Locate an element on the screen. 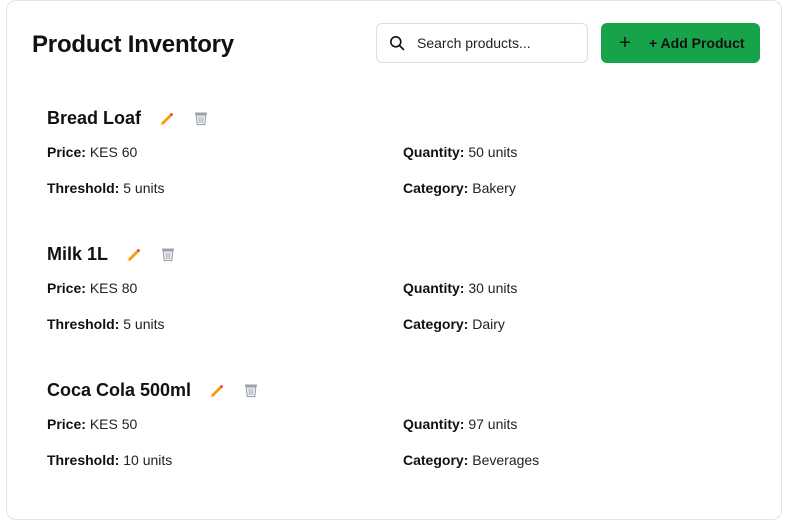 The width and height of the screenshot is (789, 520). quantity-field: Quantity: 30 units is located at coordinates (460, 288).